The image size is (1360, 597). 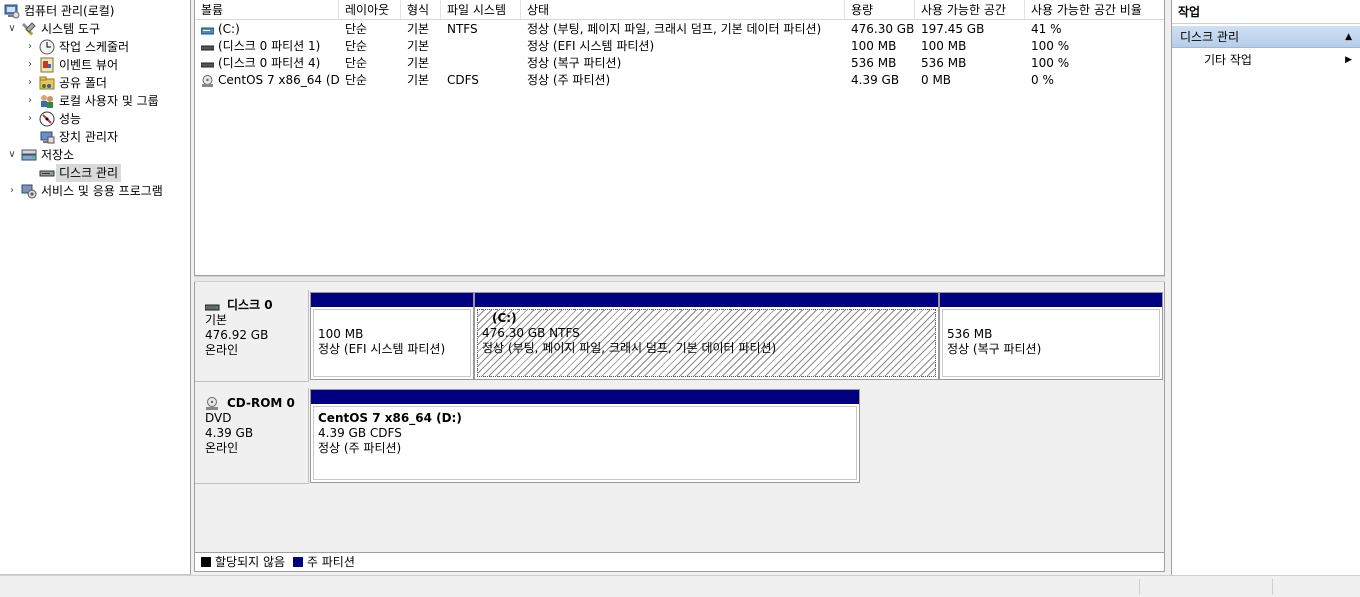 I want to click on cd-icon, so click(x=213, y=403).